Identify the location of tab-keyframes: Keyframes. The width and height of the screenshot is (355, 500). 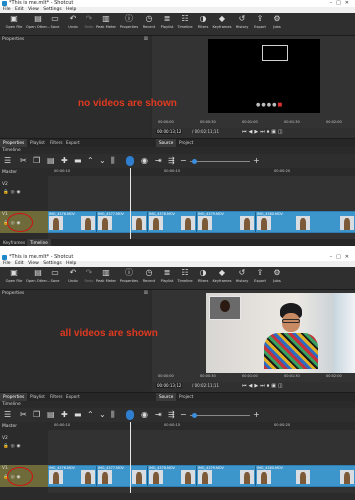
(14, 242).